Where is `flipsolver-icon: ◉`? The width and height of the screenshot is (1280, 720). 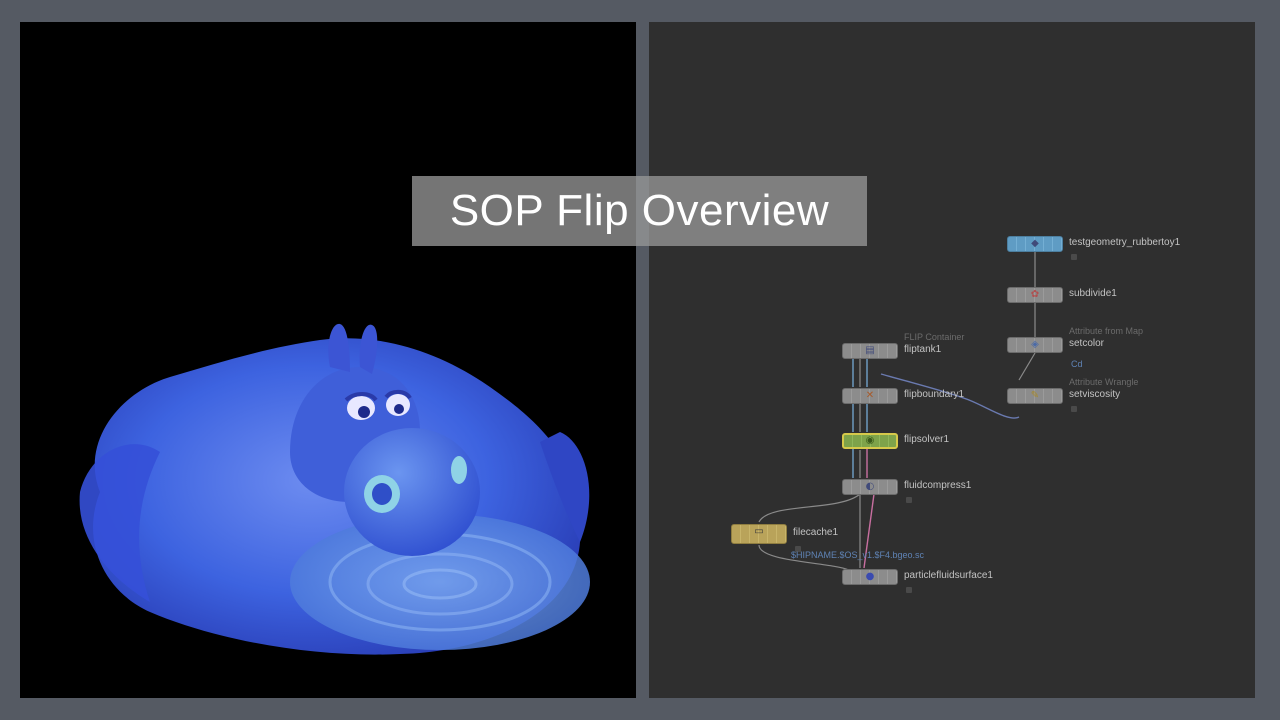
flipsolver-icon: ◉ is located at coordinates (870, 440).